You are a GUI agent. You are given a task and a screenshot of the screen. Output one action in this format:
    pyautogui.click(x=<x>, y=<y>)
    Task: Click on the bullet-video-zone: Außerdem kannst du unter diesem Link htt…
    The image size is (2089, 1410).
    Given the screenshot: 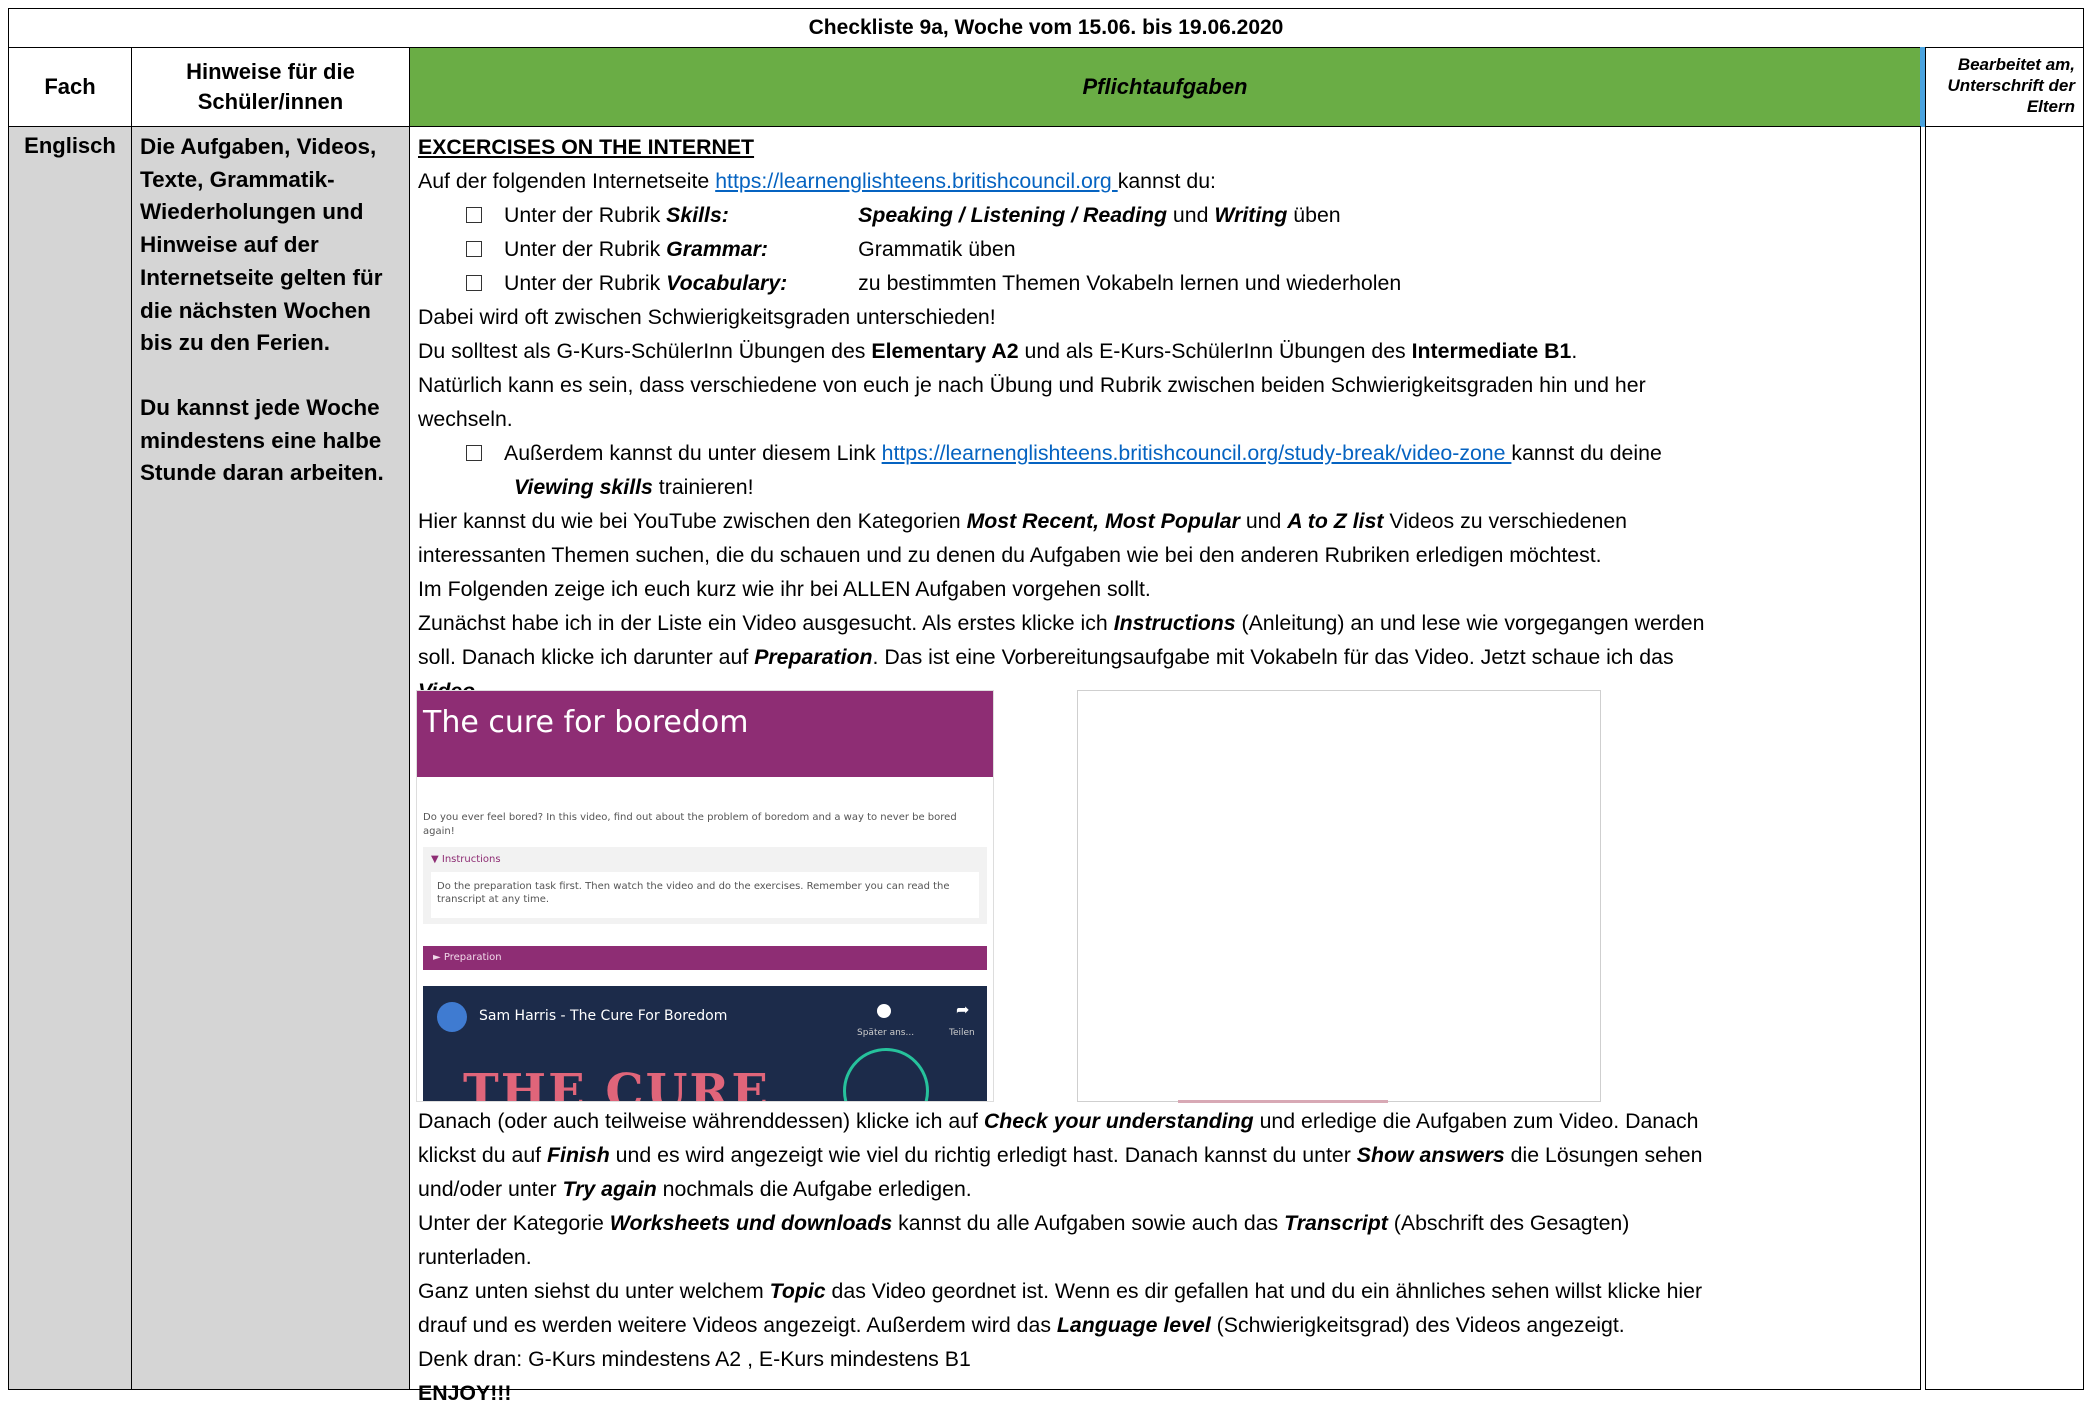 What is the action you would take?
    pyautogui.click(x=1167, y=453)
    